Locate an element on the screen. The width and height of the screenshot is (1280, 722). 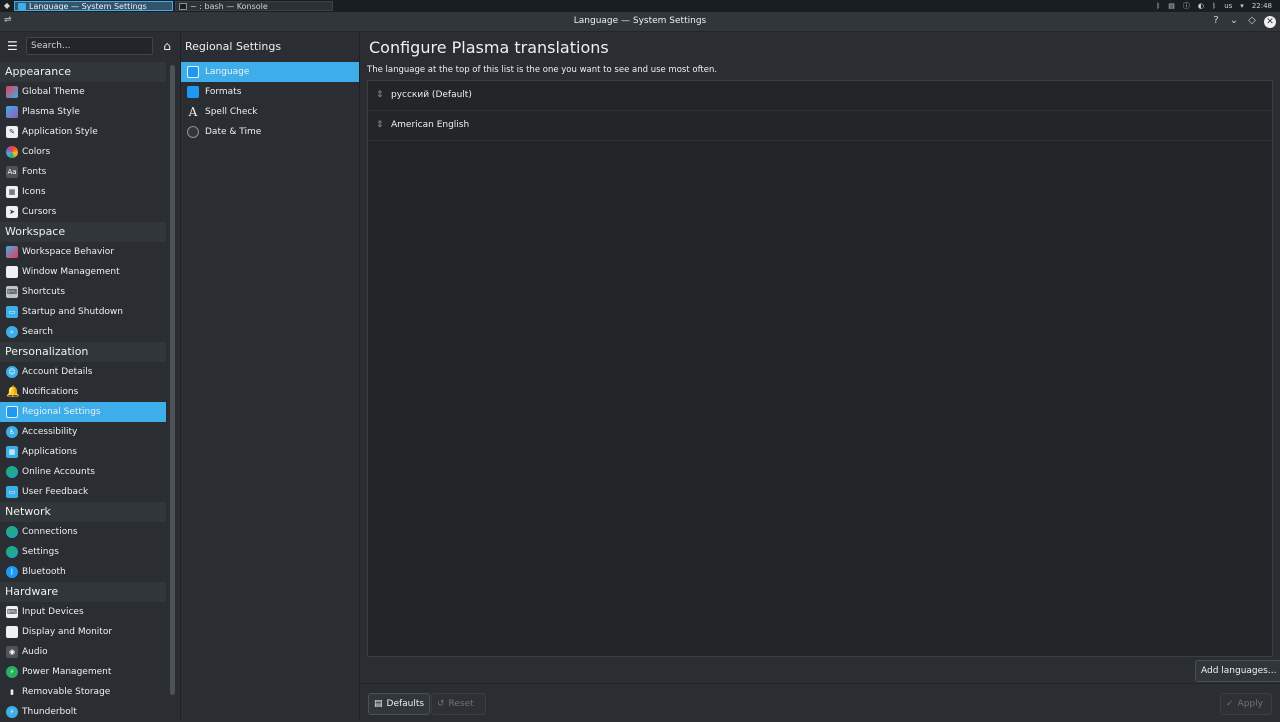
minimize-button: ⌄ is located at coordinates (1234, 21).